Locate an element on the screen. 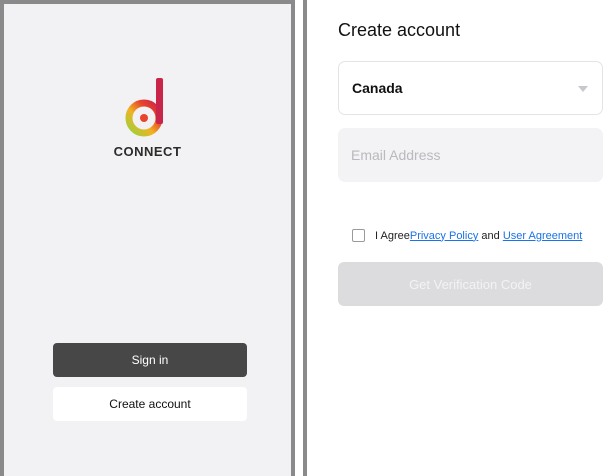 Image resolution: width=607 pixels, height=476 pixels. country-select: Canada is located at coordinates (470, 88).